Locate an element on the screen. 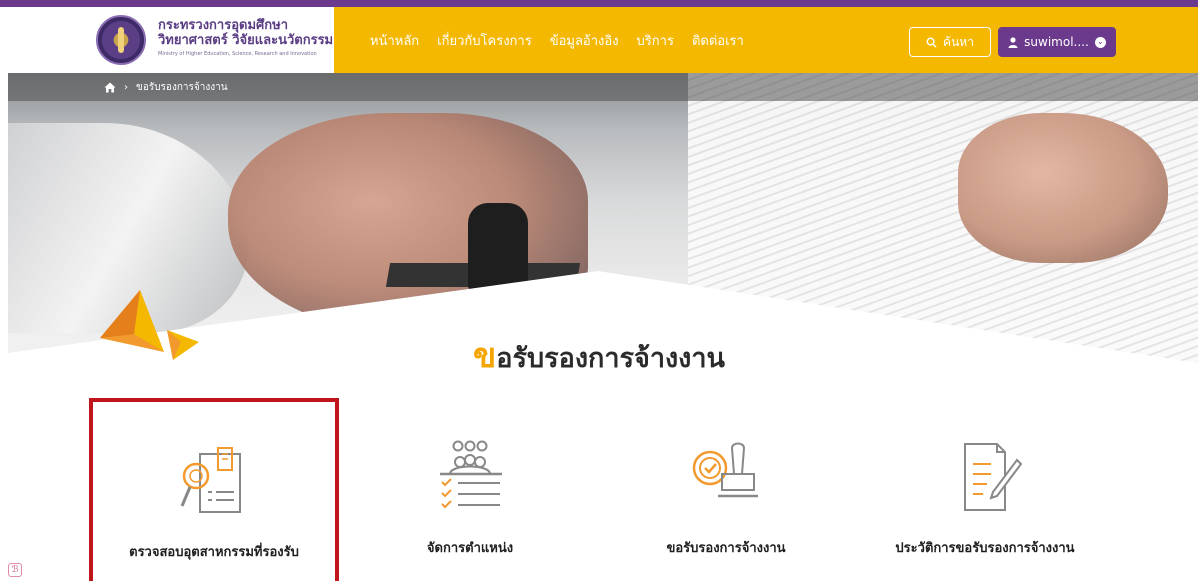 The height and width of the screenshot is (581, 1198). card-label: ประวัติการขอรับรองการจ้างงาน is located at coordinates (985, 548).